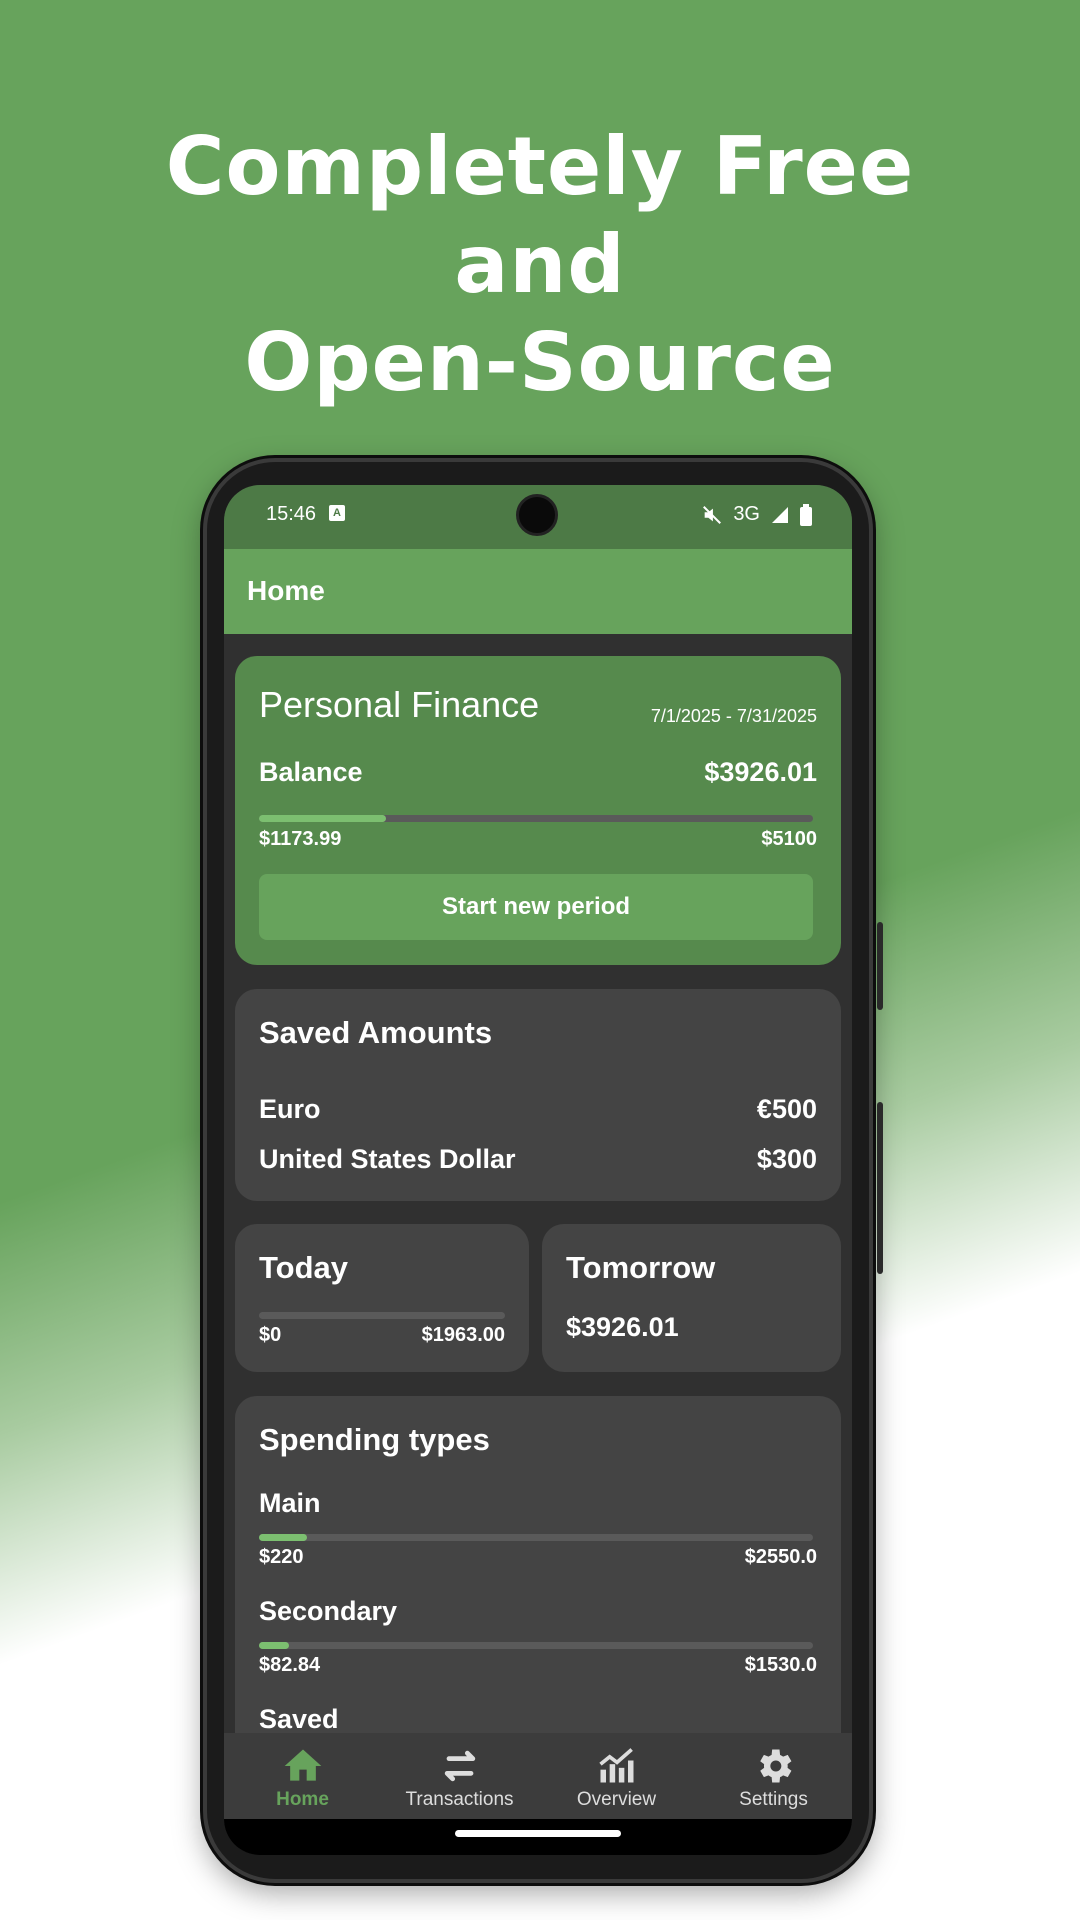 This screenshot has width=1080, height=1920. I want to click on tomorrow-value: $3926.01, so click(622, 1327).